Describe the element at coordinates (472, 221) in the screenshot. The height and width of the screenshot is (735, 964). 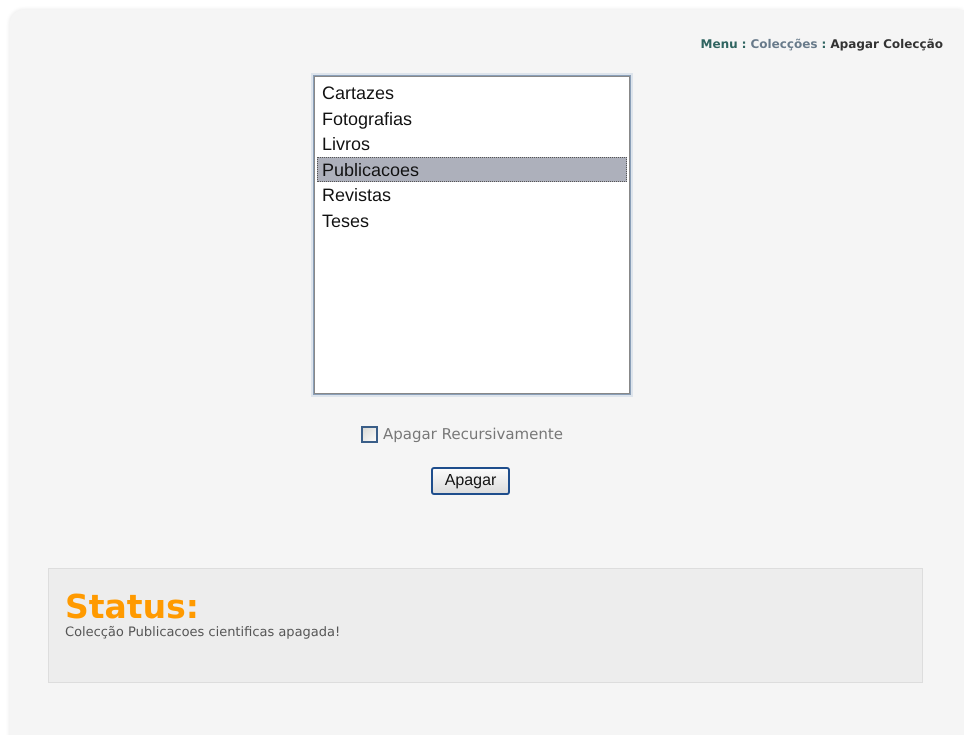
I see `list-option: Teses` at that location.